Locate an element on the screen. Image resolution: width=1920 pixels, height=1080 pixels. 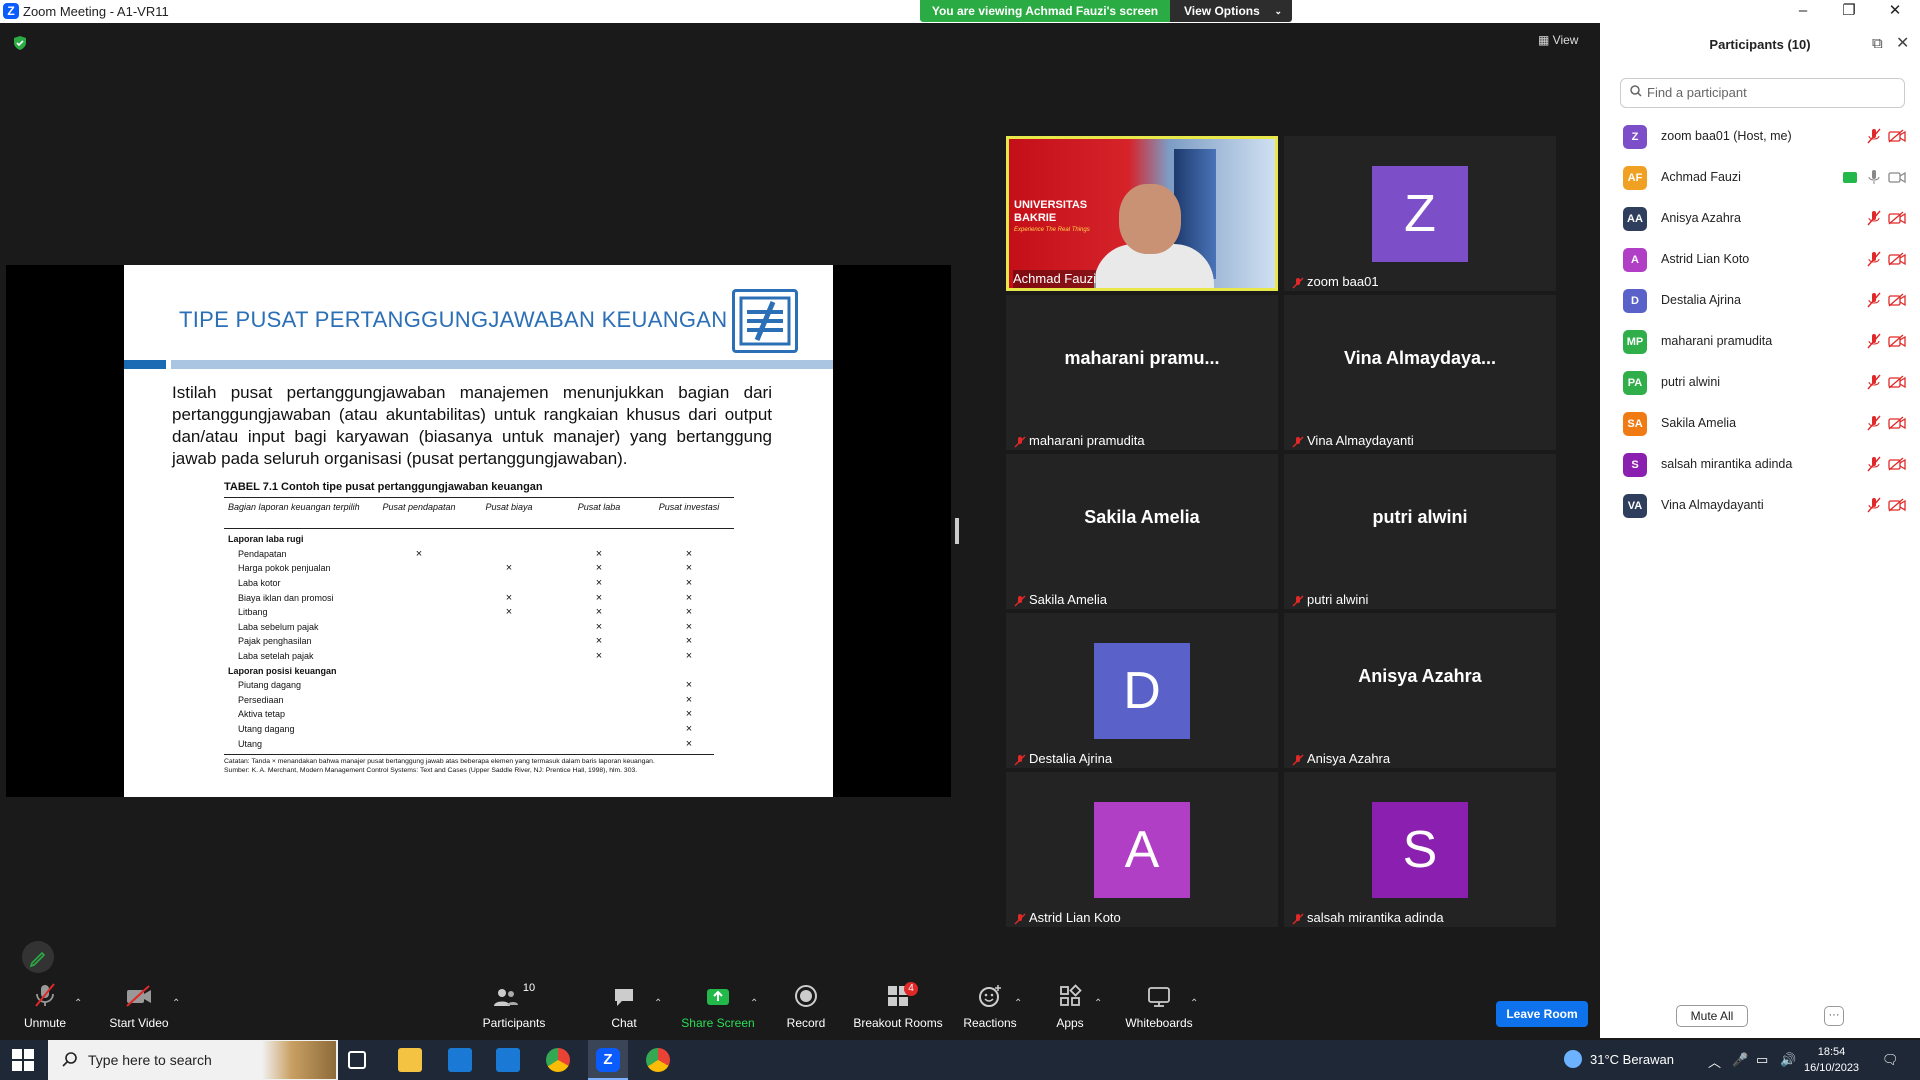
find-participant-input: Find a participant is located at coordinates (1762, 93).